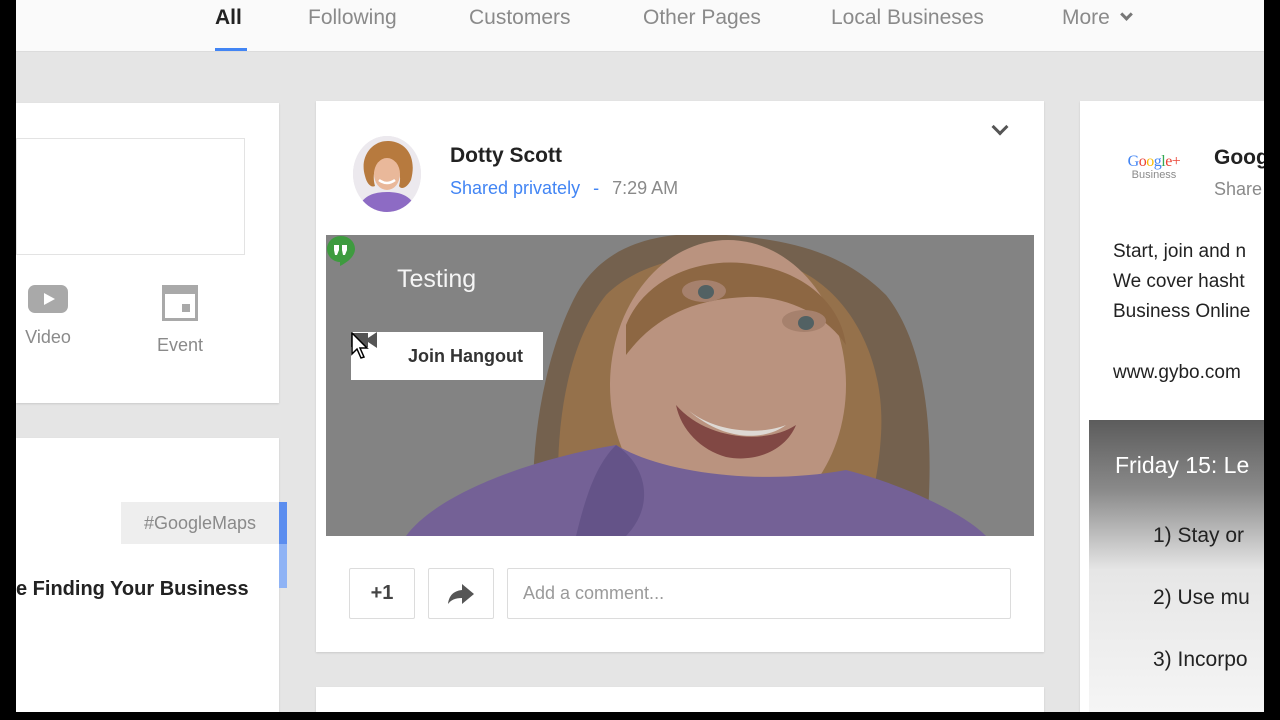 The image size is (1280, 720). What do you see at coordinates (1154, 167) in the screenshot?
I see `google-plus-business-logo: Google+ Business` at bounding box center [1154, 167].